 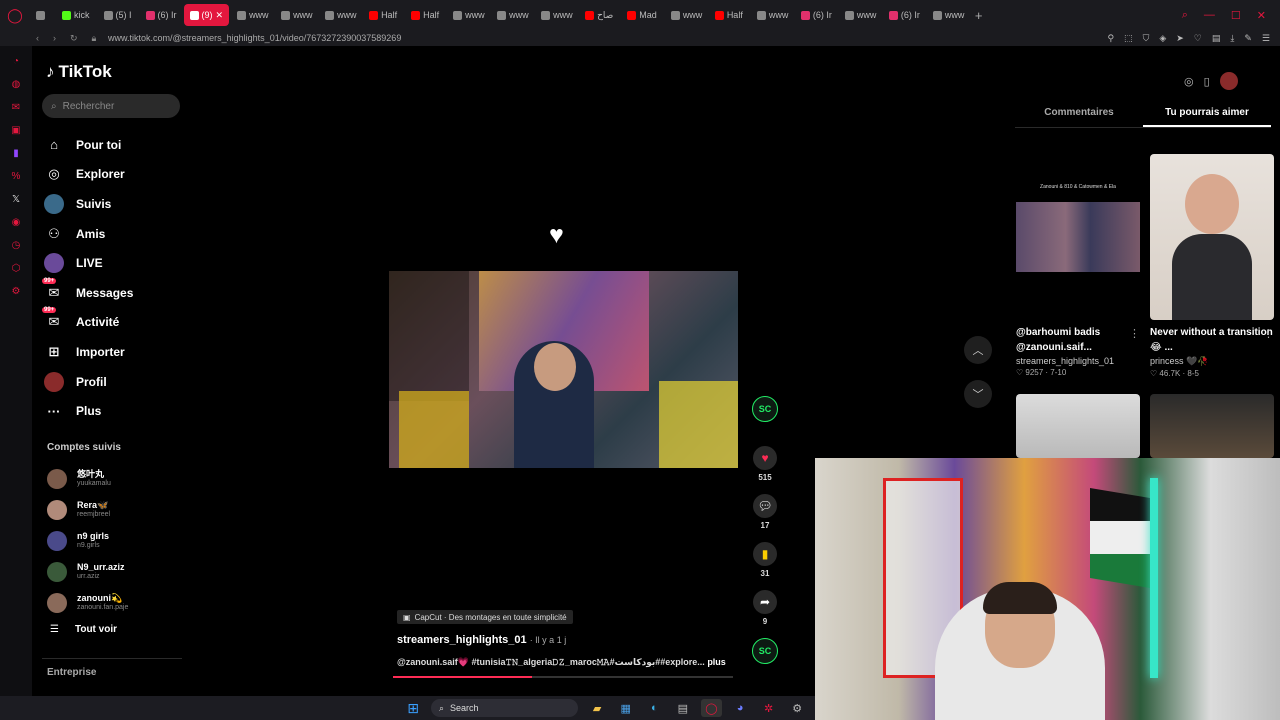 I want to click on sidebar-x-icon: 𝕏, so click(x=16, y=199).